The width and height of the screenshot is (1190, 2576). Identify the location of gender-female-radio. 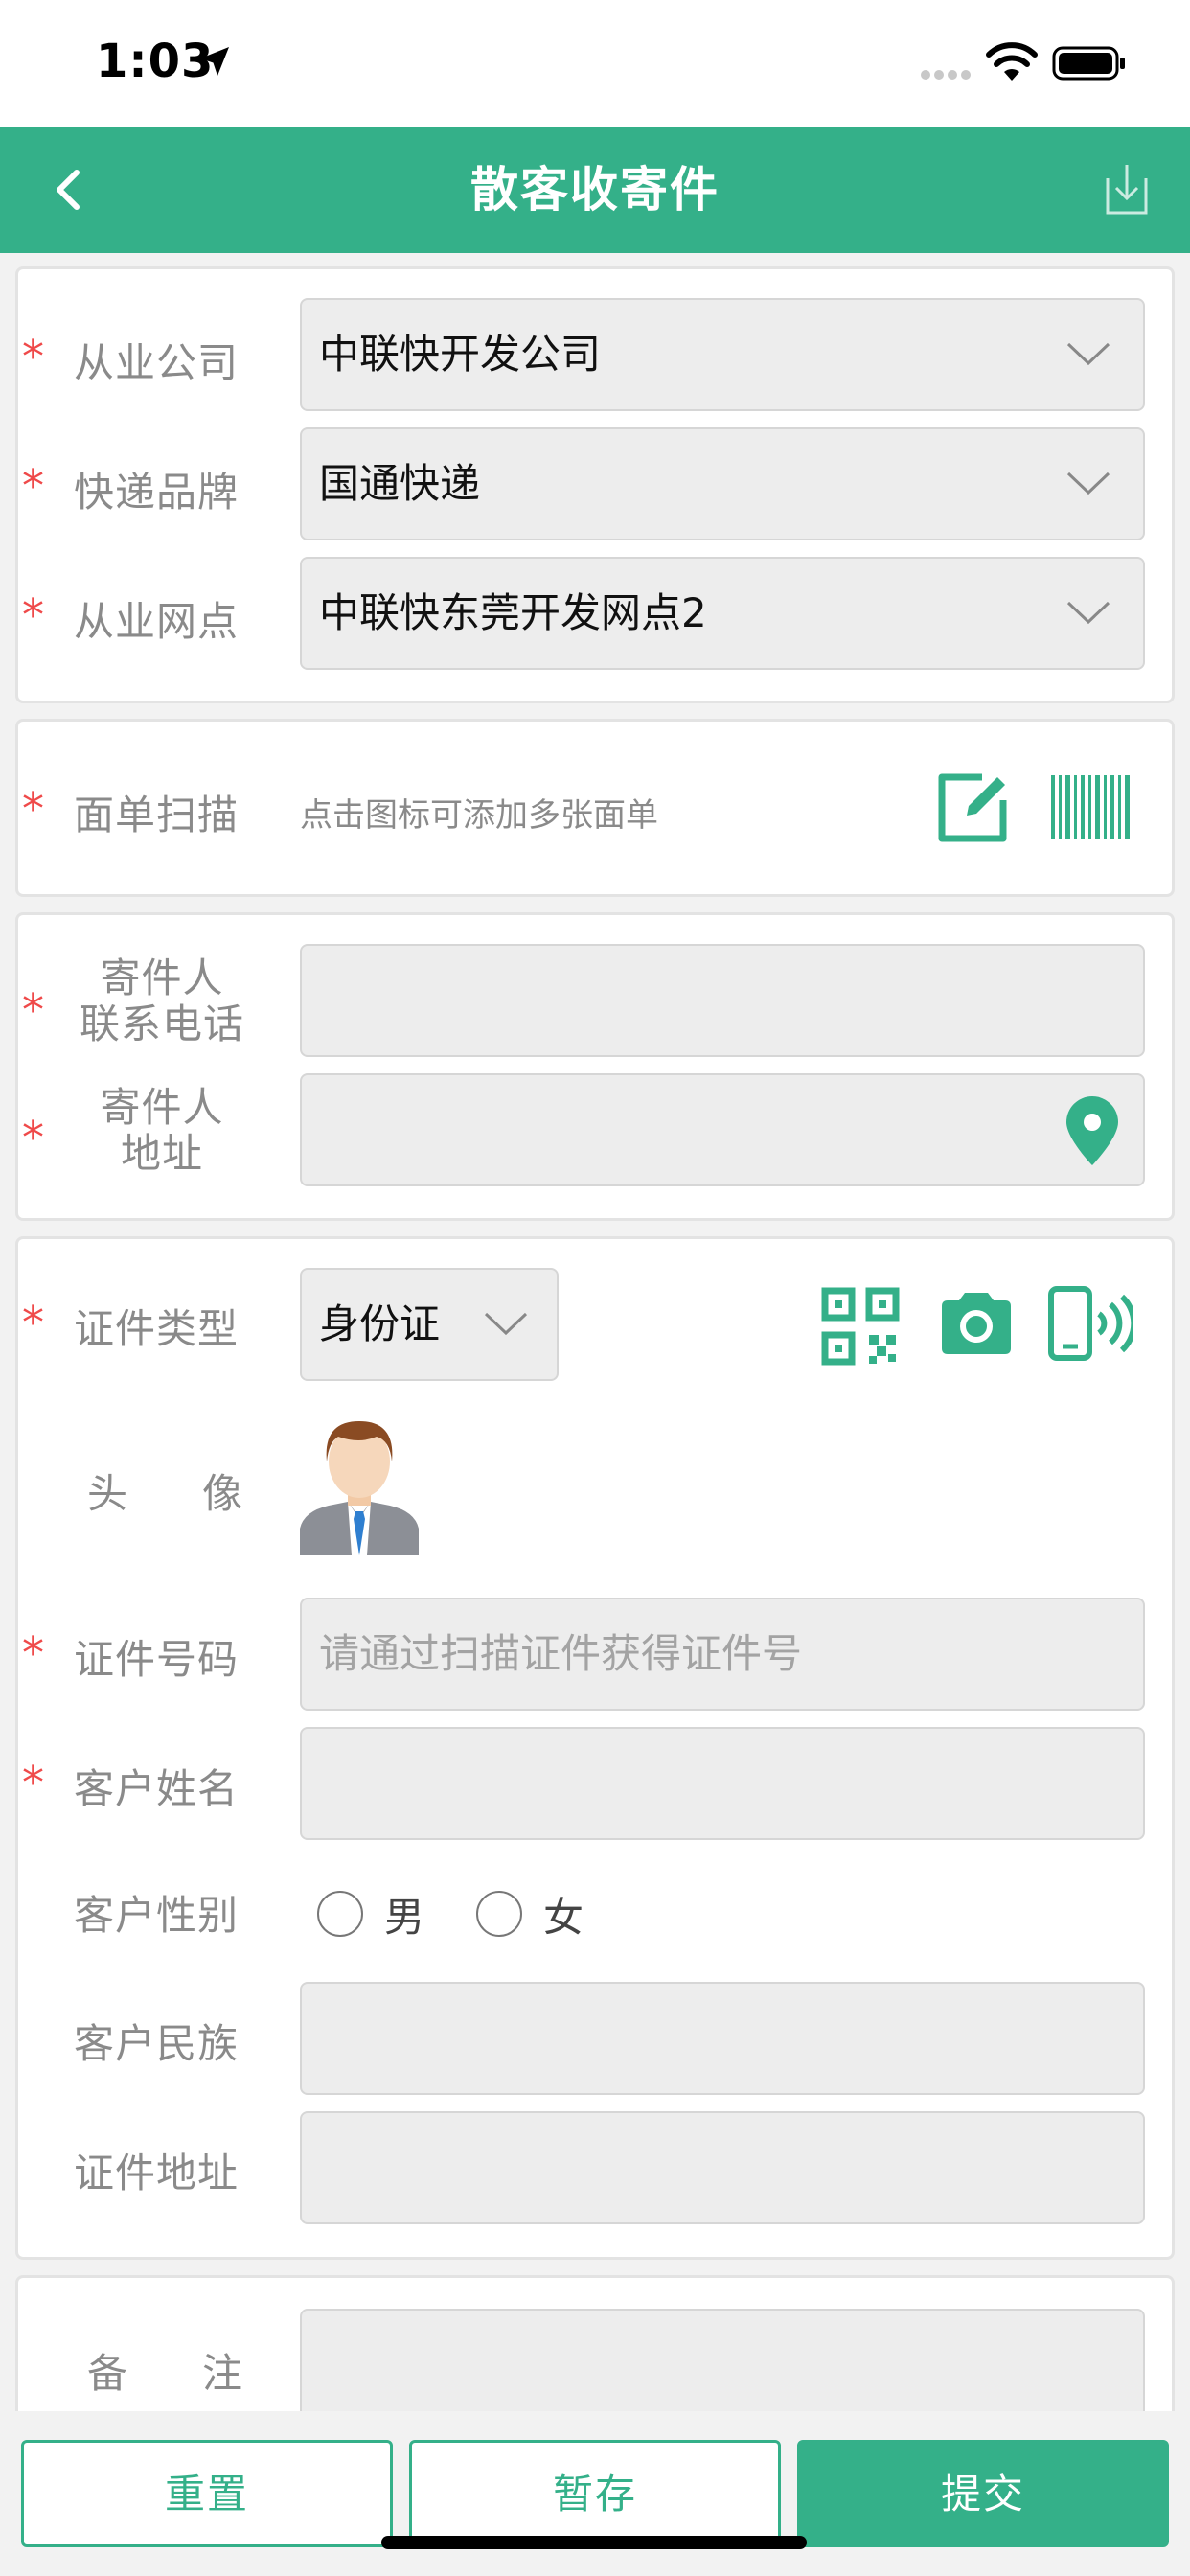
(499, 1914).